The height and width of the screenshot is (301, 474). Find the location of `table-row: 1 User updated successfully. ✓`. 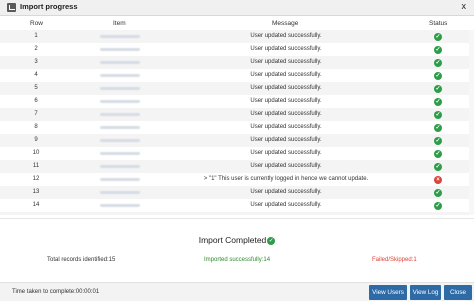

table-row: 1 User updated successfully. ✓ is located at coordinates (237, 36).